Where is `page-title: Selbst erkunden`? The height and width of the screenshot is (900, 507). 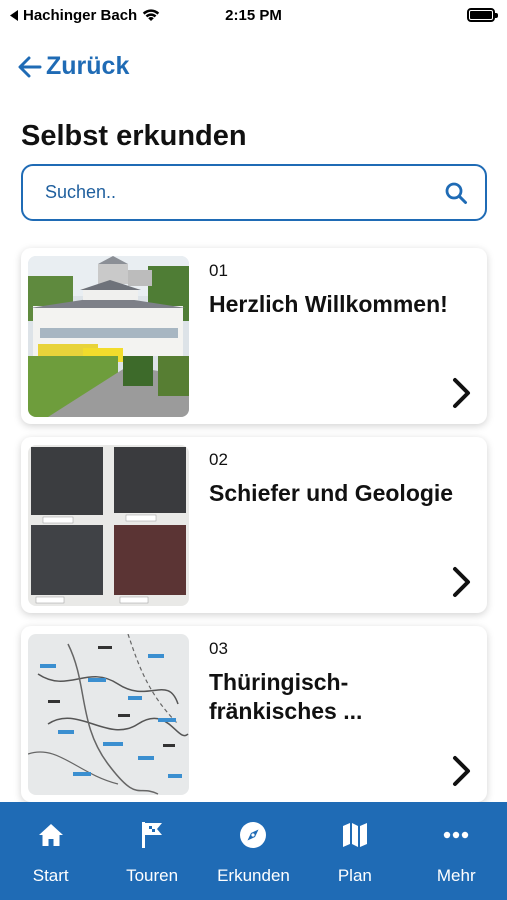
page-title: Selbst erkunden is located at coordinates (134, 136).